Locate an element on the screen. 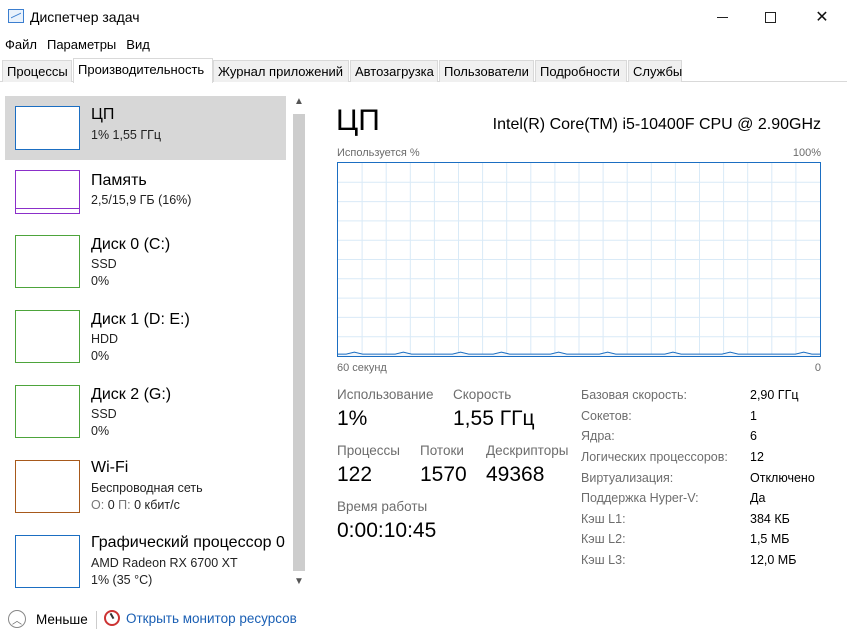 Image resolution: width=847 pixels, height=642 pixels. sidebar-item-disk-1: Диск 1 (D: E:) HDD 0% is located at coordinates (145, 339).